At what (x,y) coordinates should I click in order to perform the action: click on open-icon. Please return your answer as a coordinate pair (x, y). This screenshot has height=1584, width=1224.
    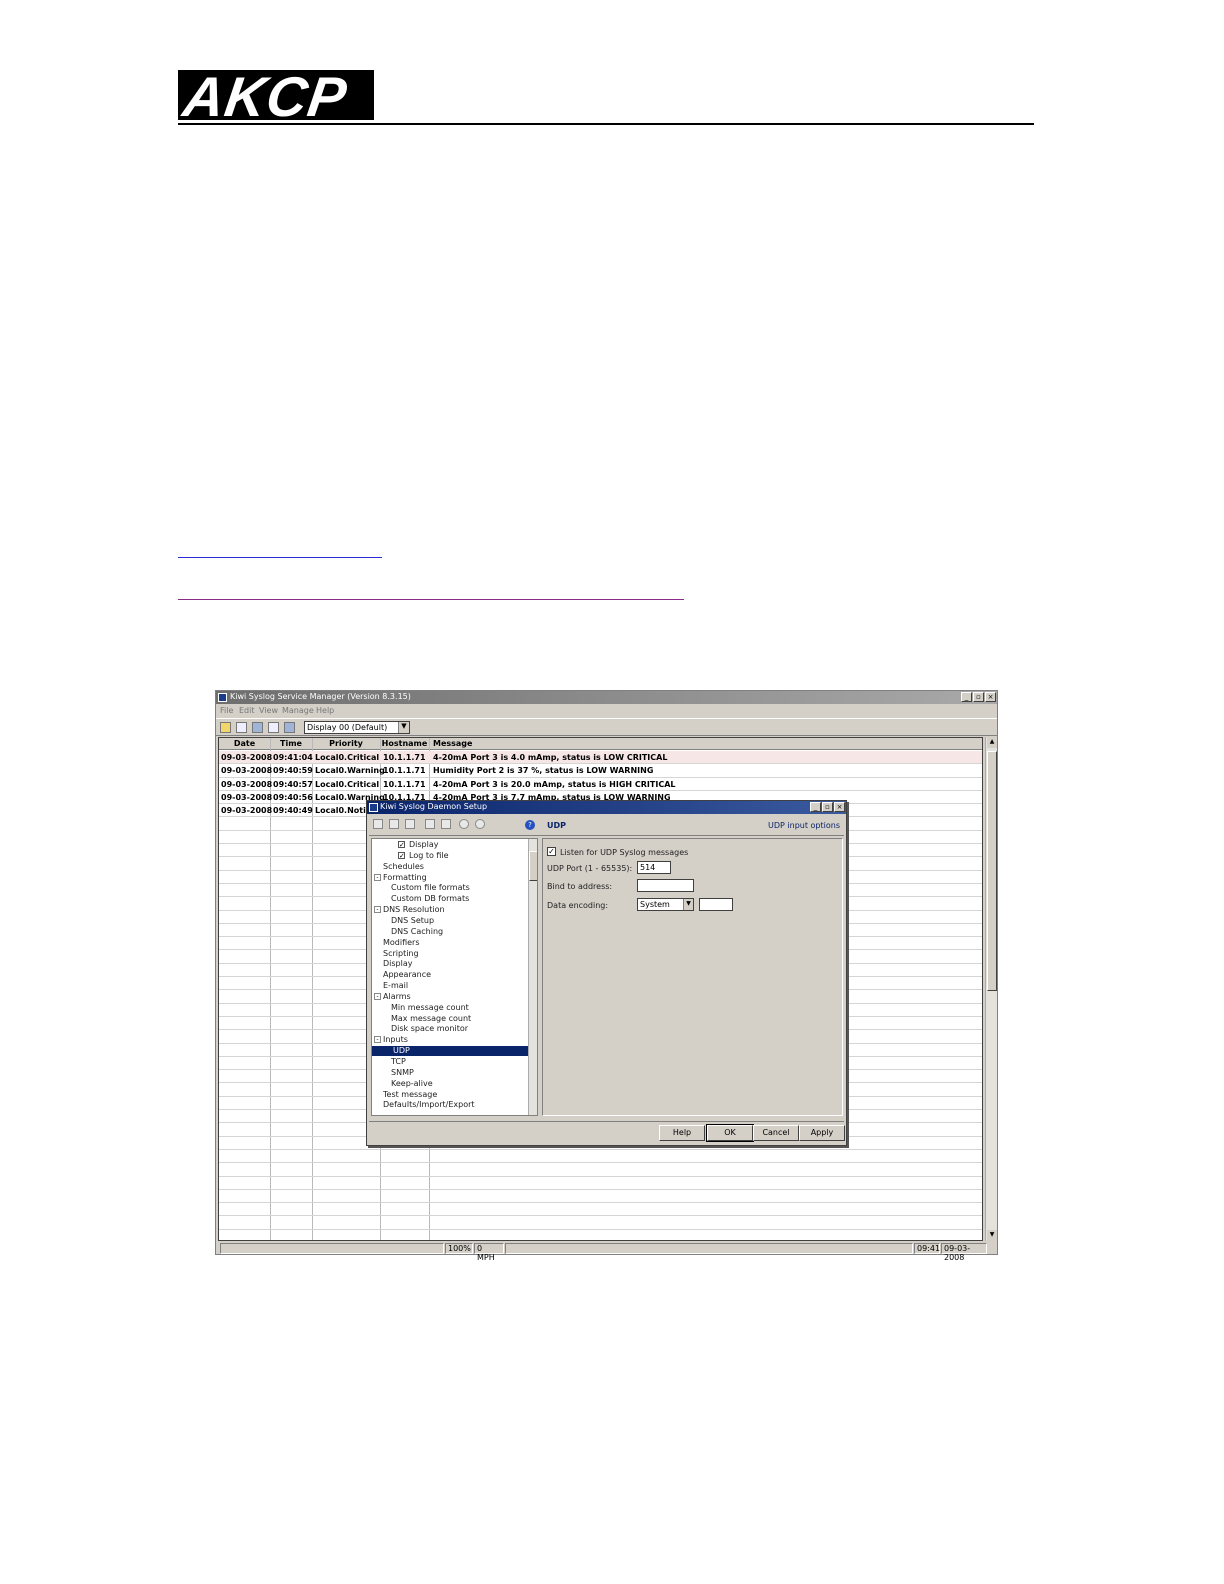
    Looking at the image, I should click on (225, 727).